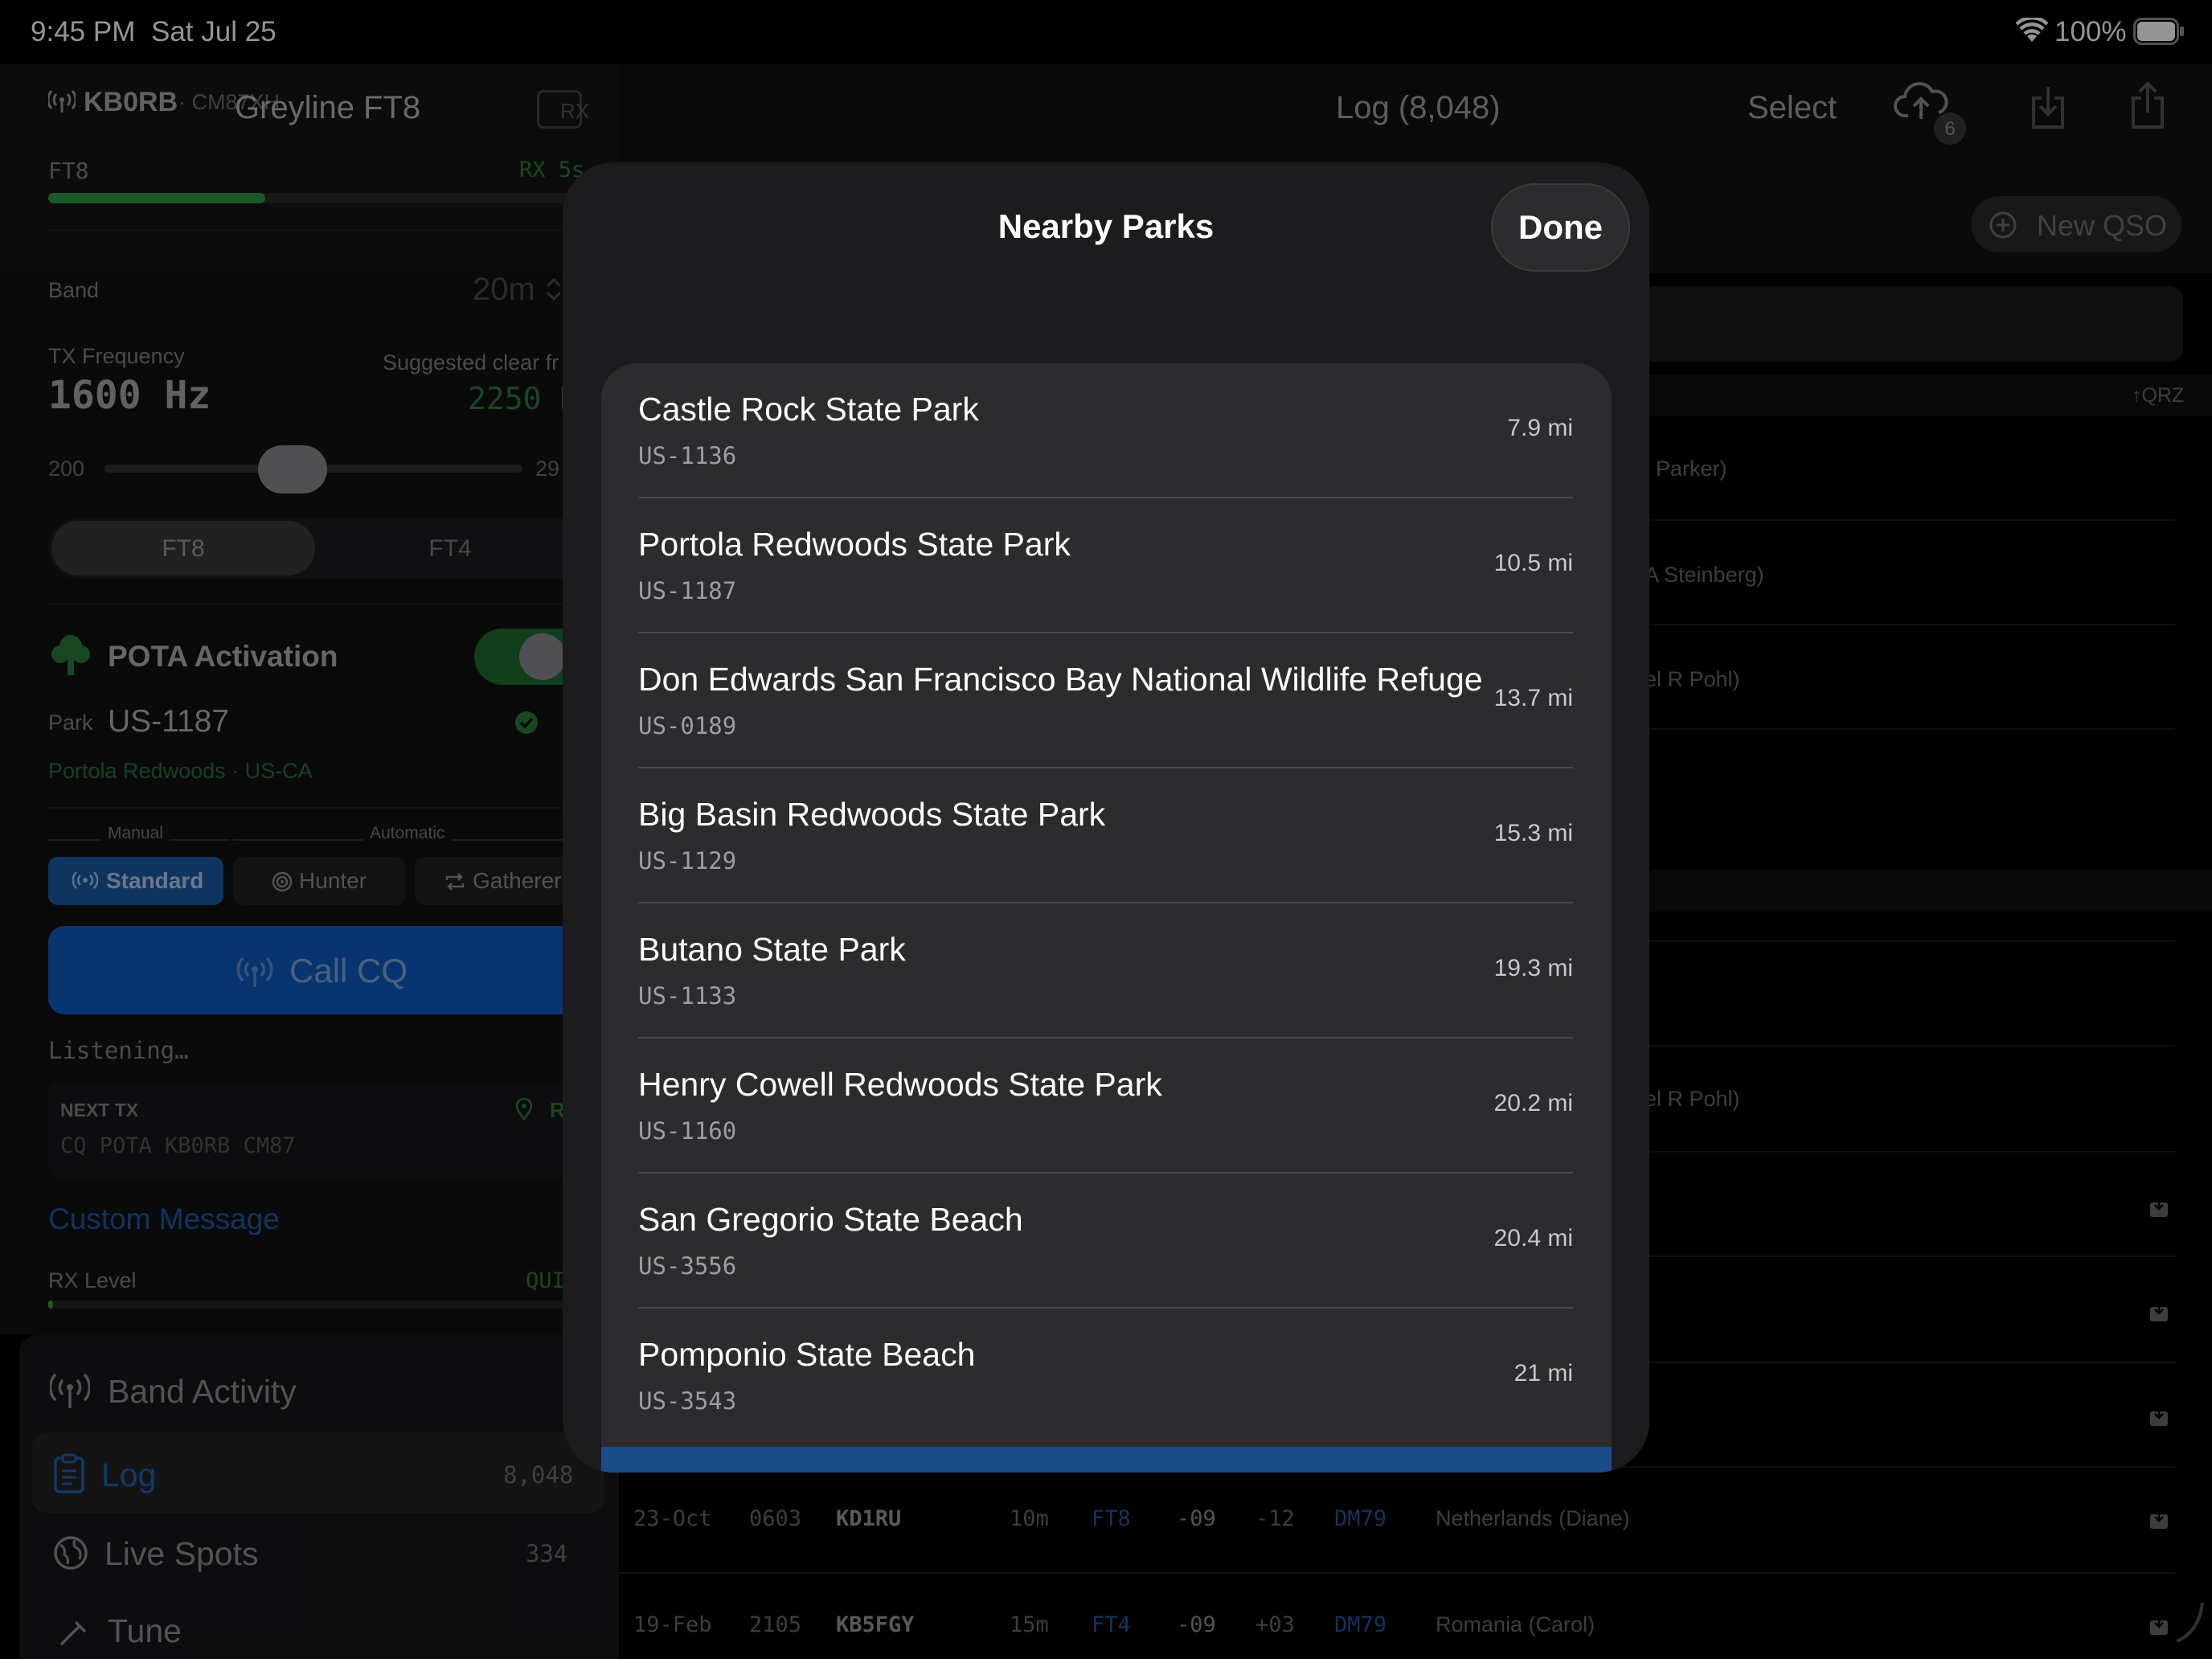 This screenshot has width=2212, height=1659. What do you see at coordinates (1106, 1460) in the screenshot?
I see `selected-row-highlight` at bounding box center [1106, 1460].